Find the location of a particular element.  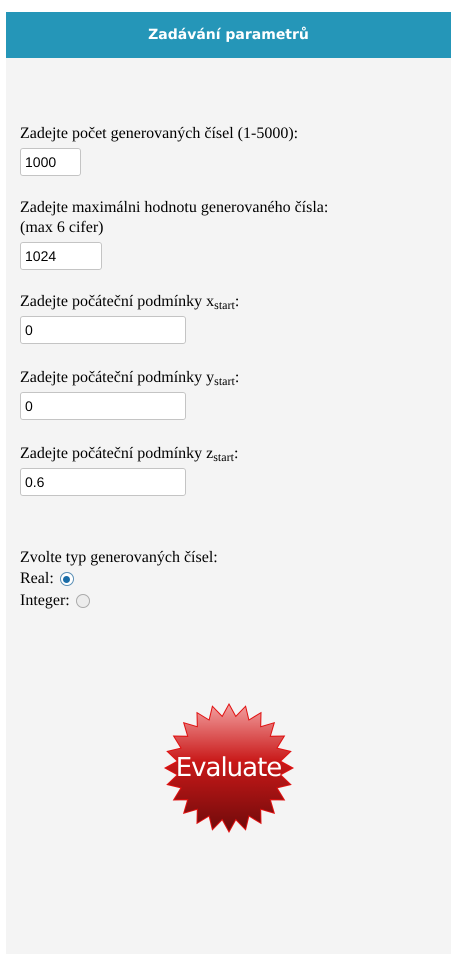

input-field: 1024 is located at coordinates (61, 256).